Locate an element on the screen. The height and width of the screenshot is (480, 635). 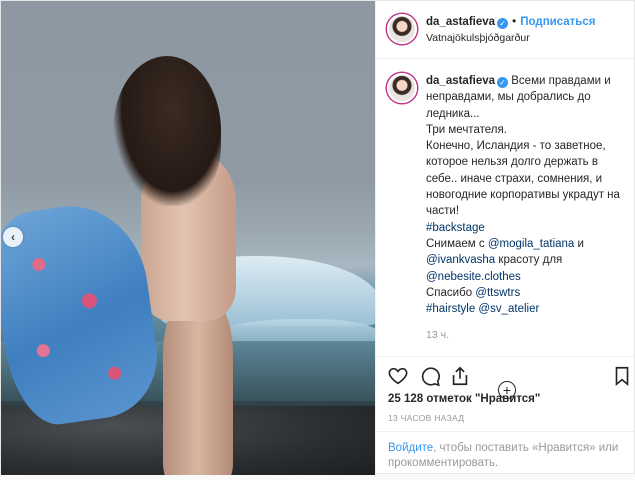
mention-ttswtrs: @ttswtrs is located at coordinates (497, 293).